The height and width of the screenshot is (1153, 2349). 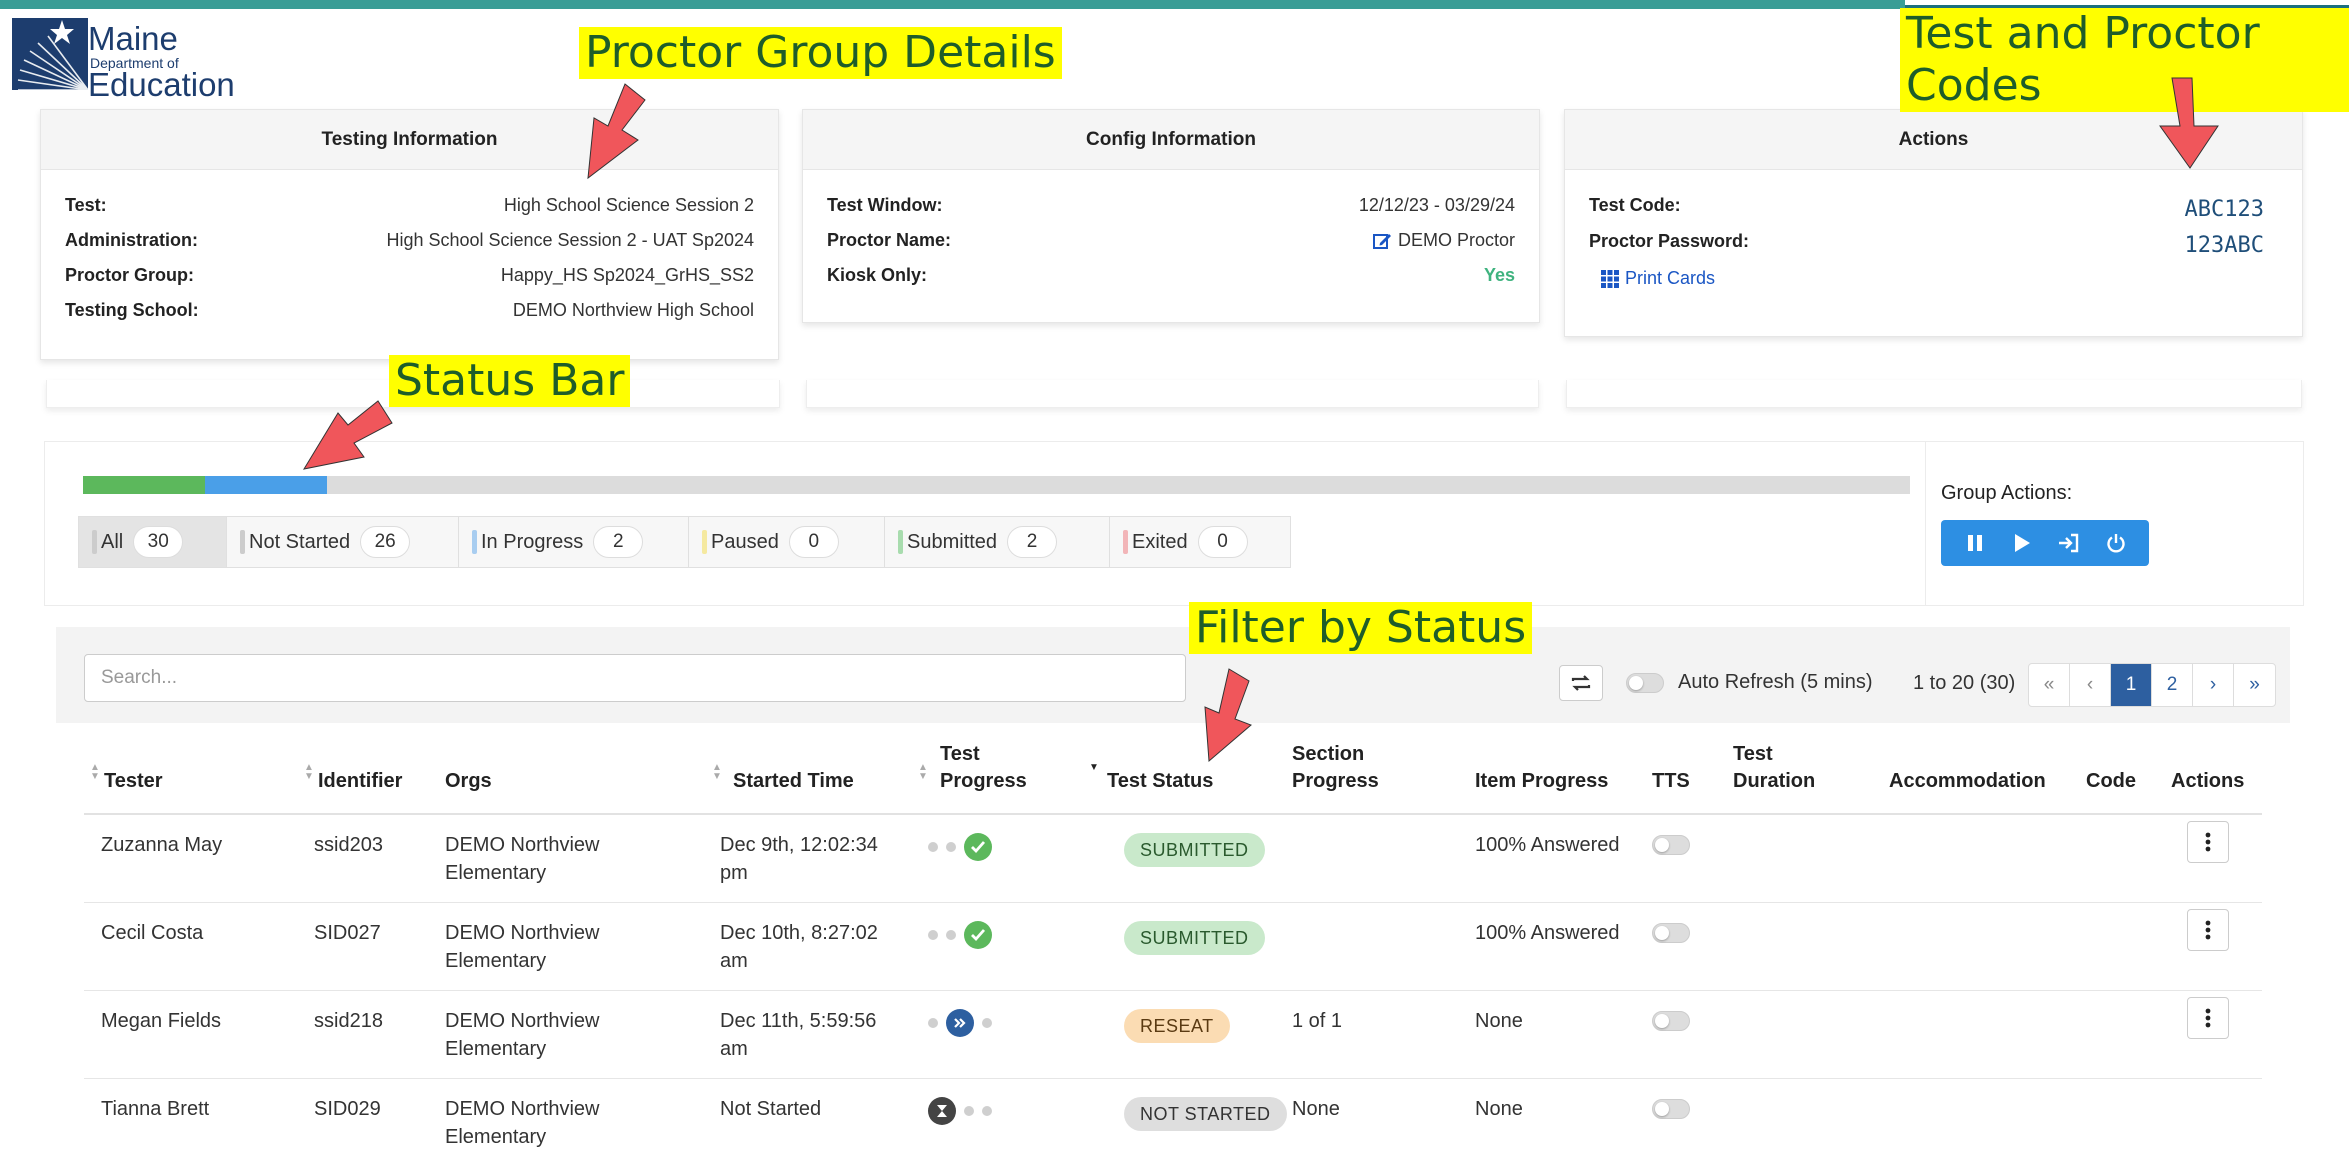 I want to click on filter-label: Submitted, so click(x=952, y=541).